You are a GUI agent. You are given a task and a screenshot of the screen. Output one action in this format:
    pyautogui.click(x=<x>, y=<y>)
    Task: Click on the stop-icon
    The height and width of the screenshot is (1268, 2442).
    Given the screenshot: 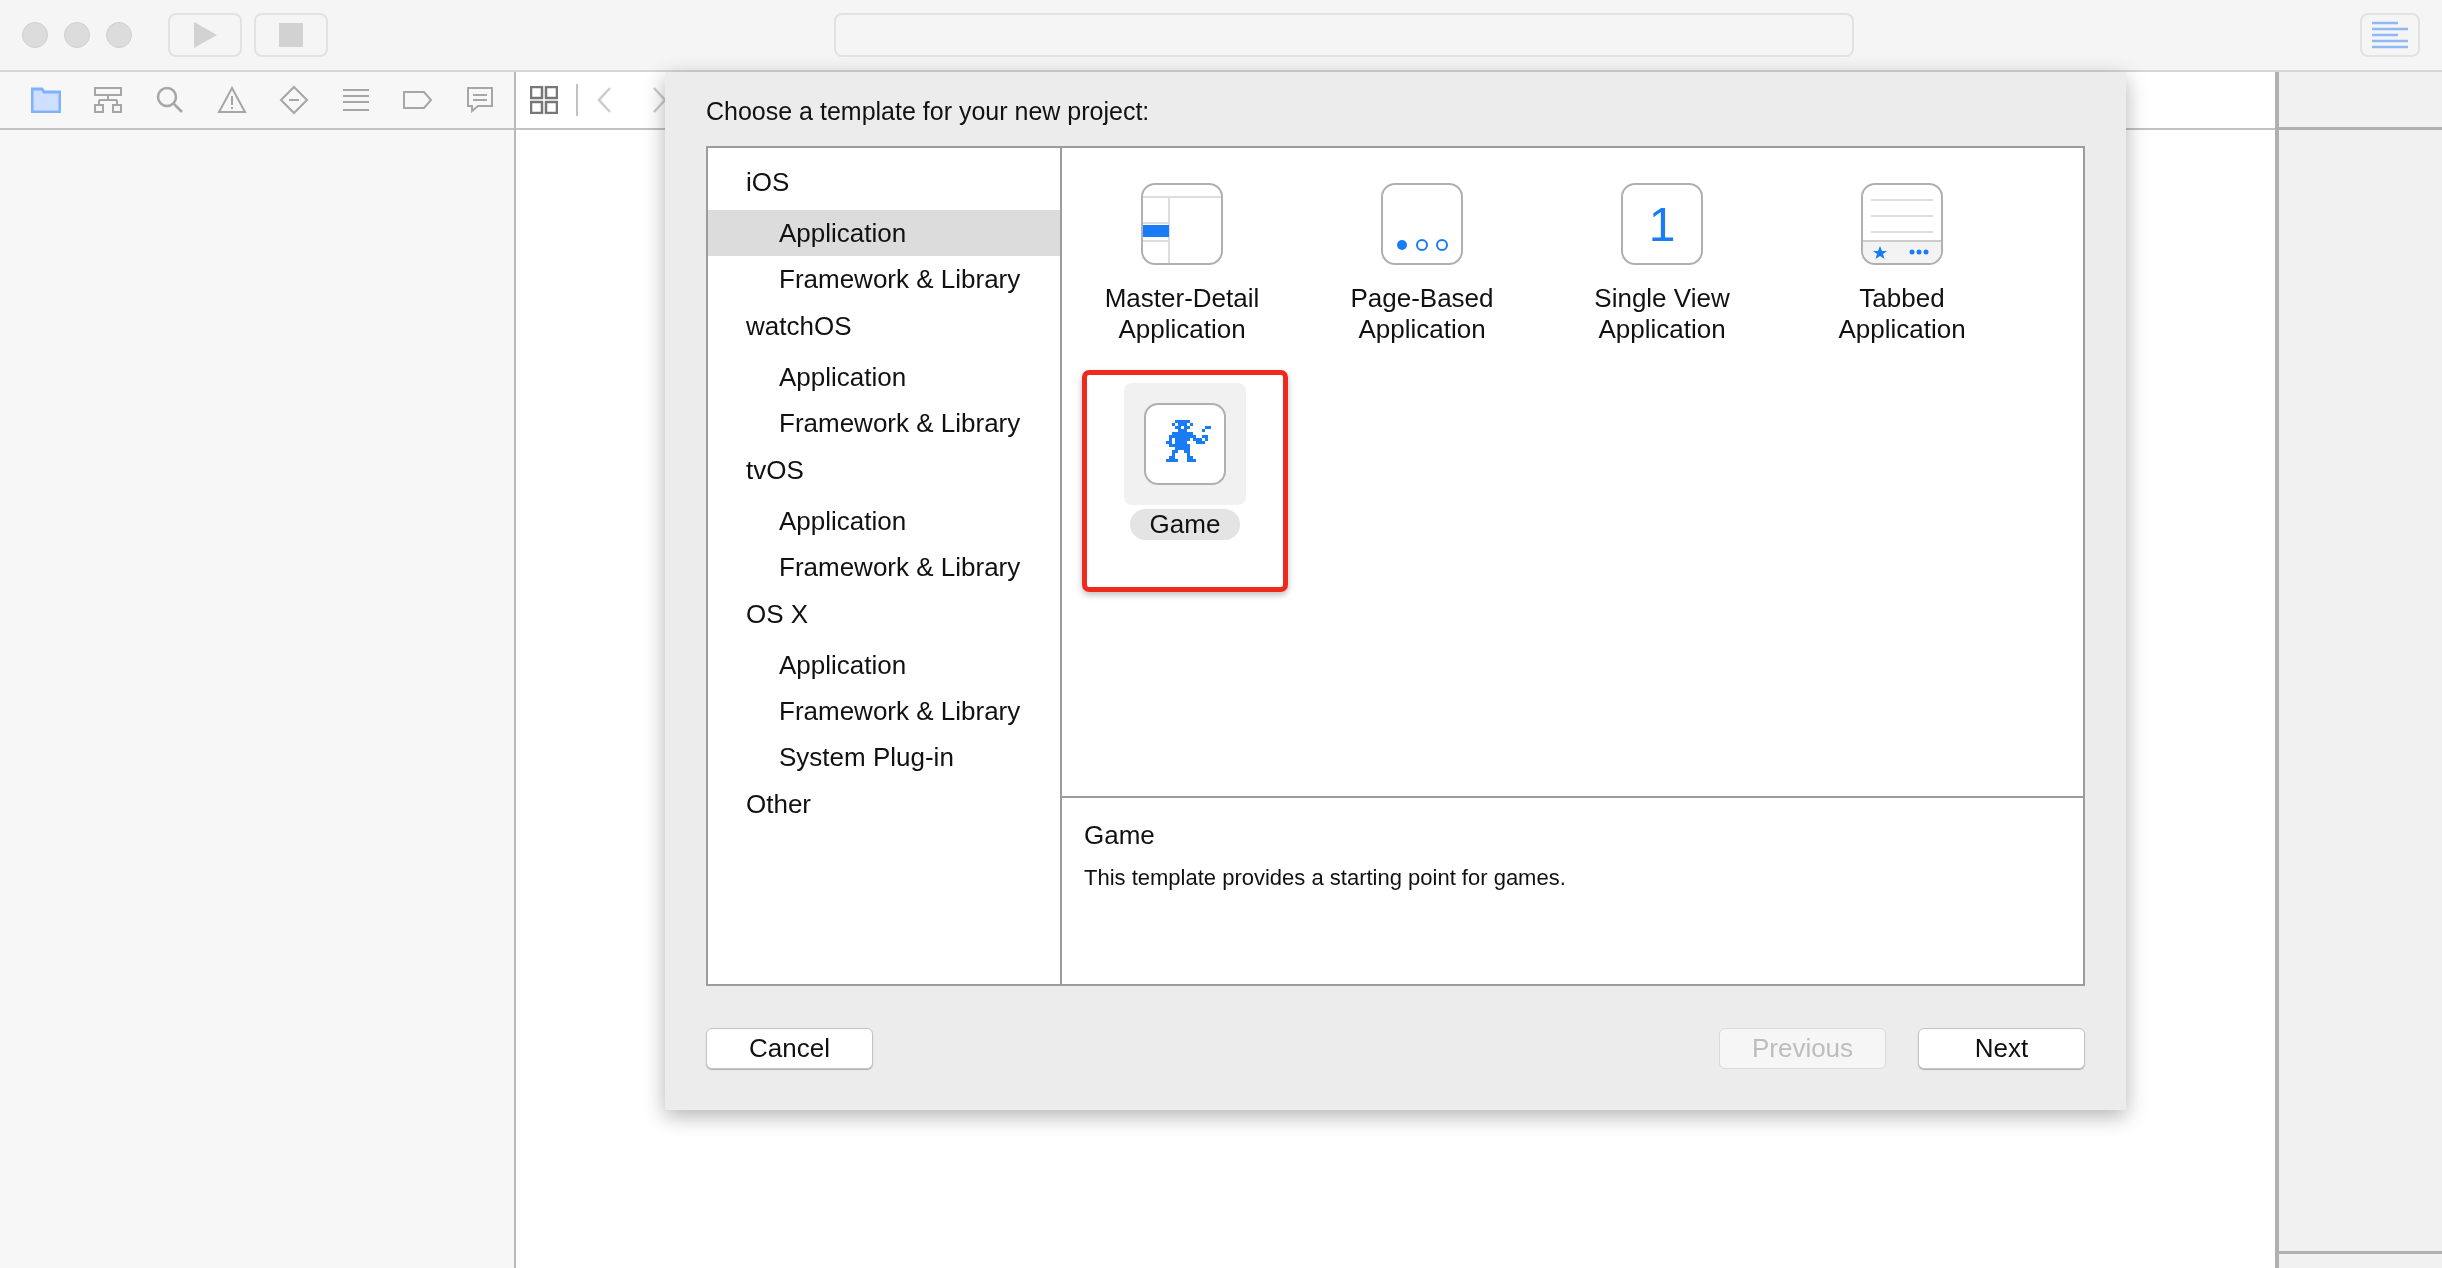 What is the action you would take?
    pyautogui.click(x=291, y=35)
    